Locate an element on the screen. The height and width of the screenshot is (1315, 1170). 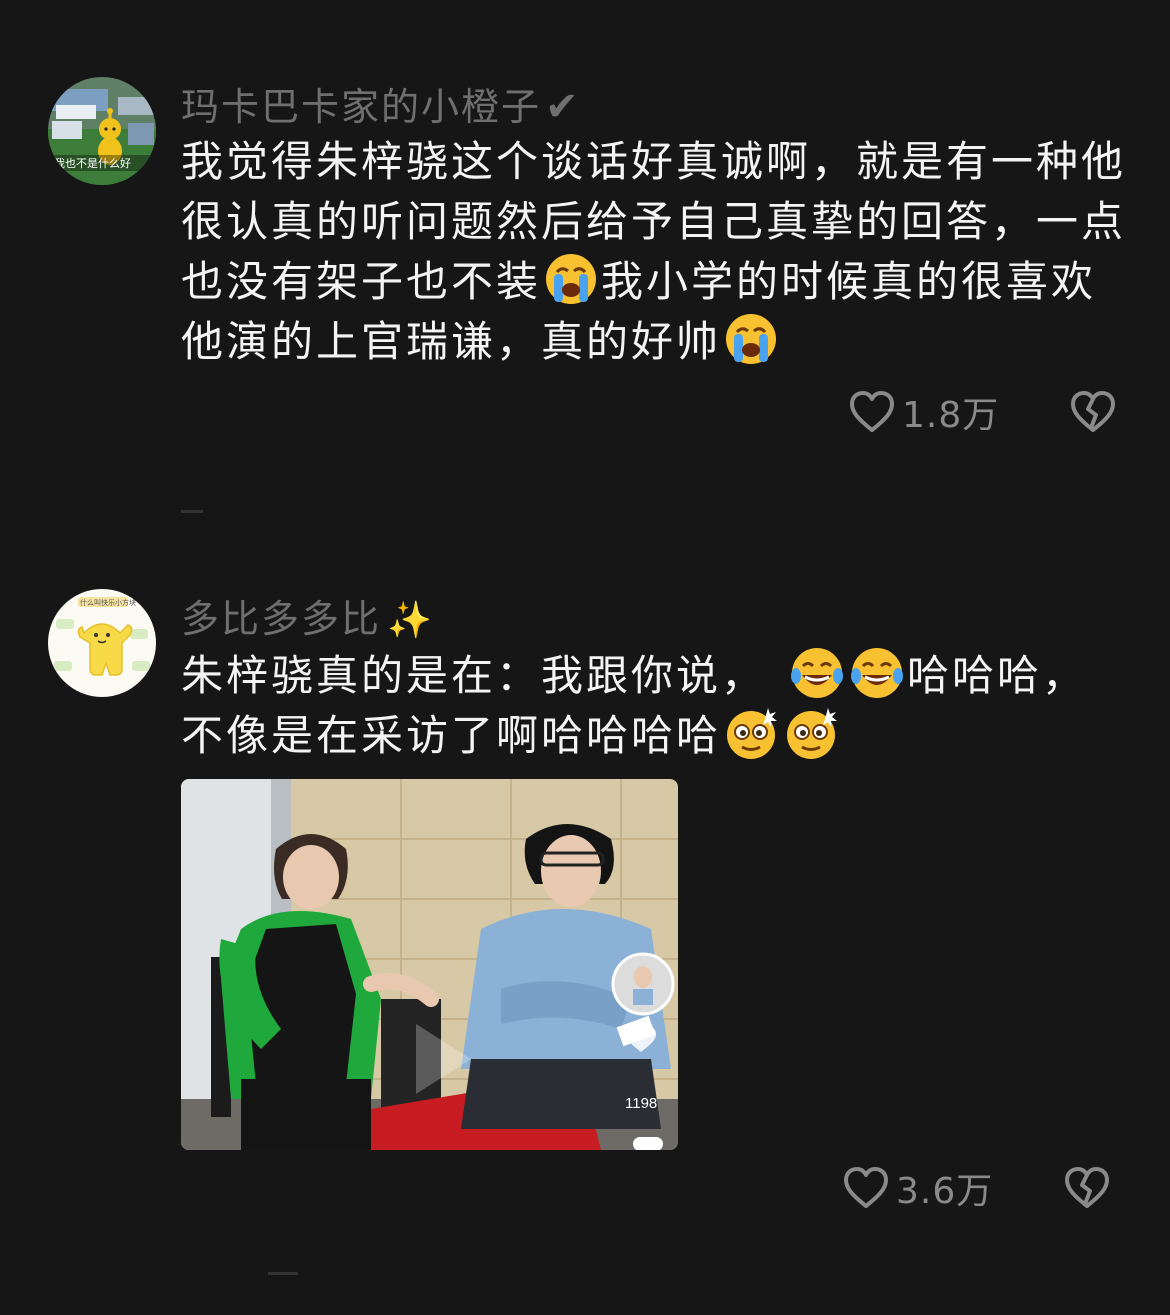
avatar-caption: 什么叫快乐小方块 is located at coordinates (108, 602).